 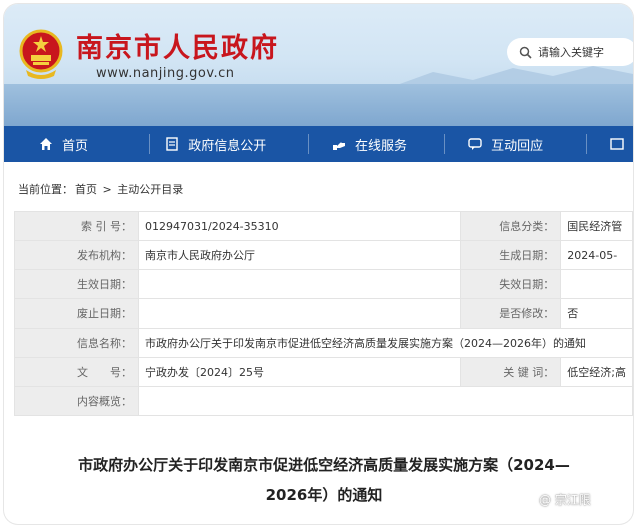 What do you see at coordinates (385, 401) in the screenshot?
I see `summary-value` at bounding box center [385, 401].